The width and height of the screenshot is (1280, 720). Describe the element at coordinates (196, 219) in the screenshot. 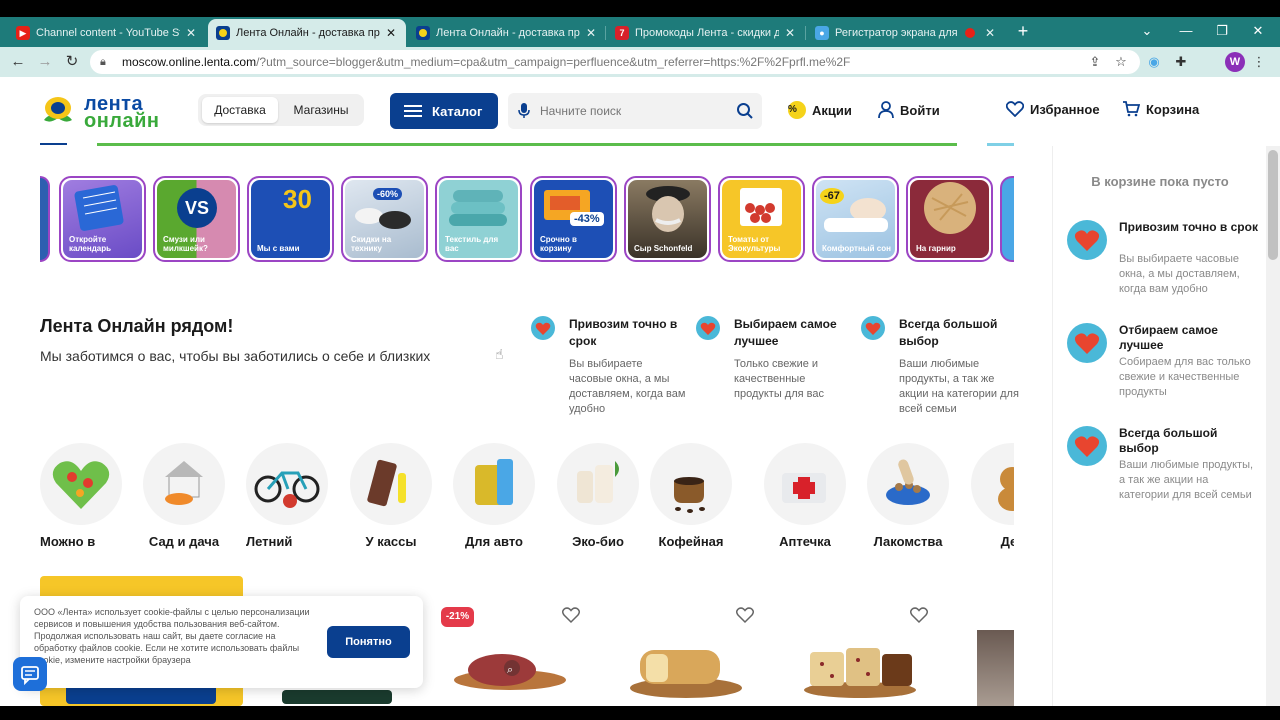

I see `story-card: VS Смузи или милкшейк?` at that location.